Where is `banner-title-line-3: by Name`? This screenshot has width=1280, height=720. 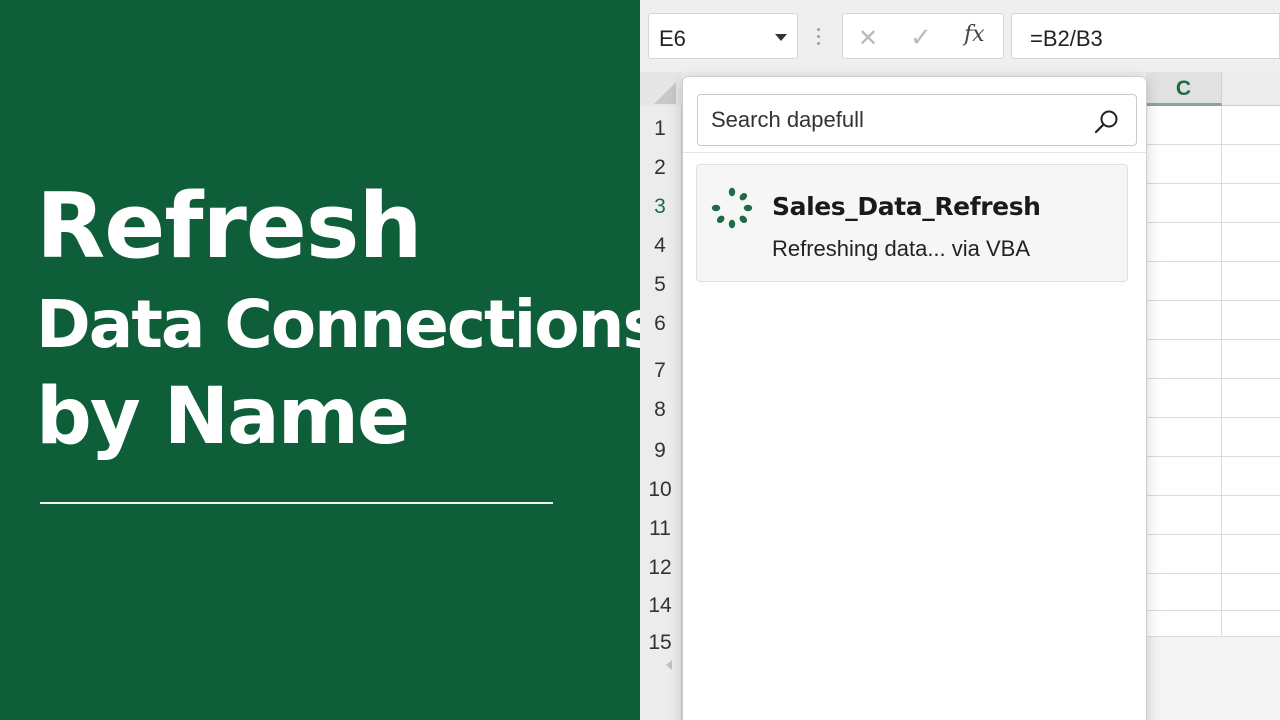 banner-title-line-3: by Name is located at coordinates (223, 417).